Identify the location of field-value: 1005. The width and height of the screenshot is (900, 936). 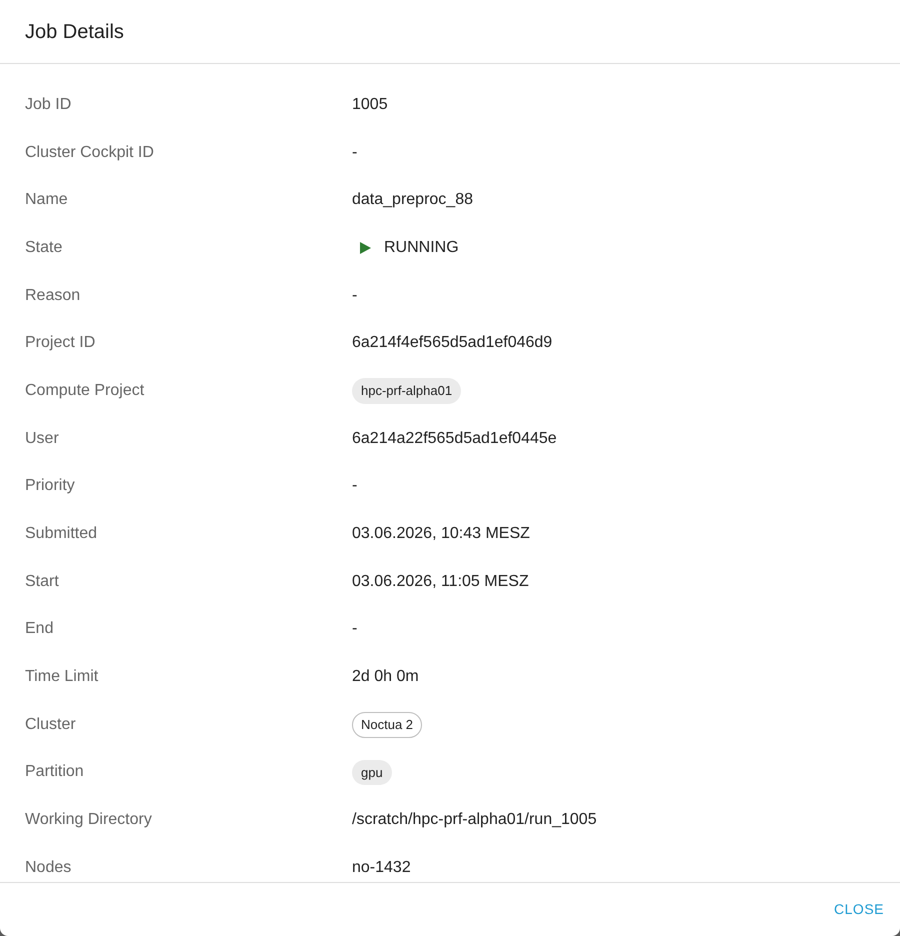
(370, 104).